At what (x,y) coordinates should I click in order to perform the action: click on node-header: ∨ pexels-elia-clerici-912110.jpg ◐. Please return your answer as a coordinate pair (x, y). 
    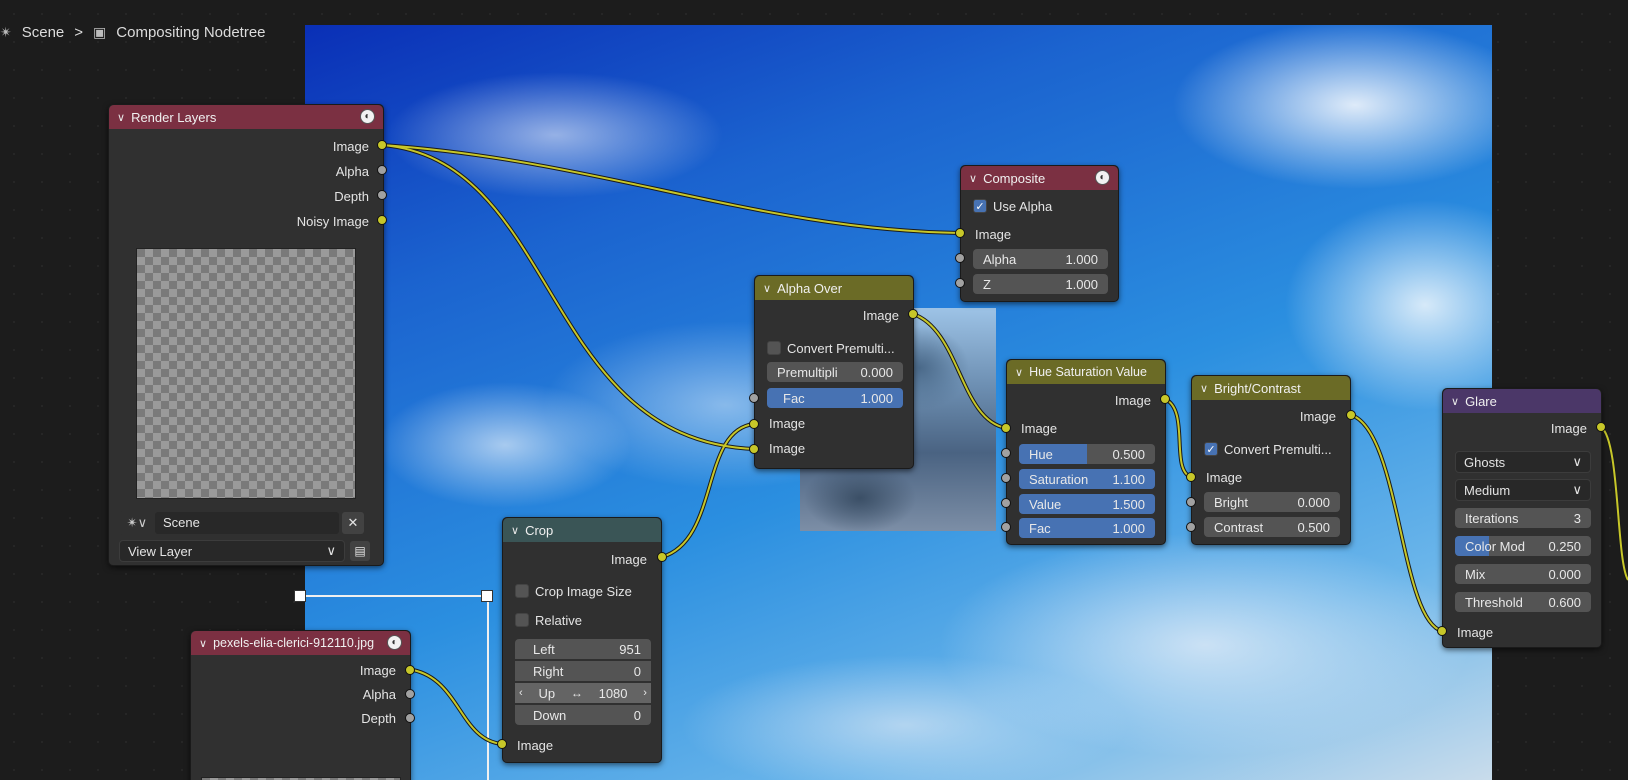
    Looking at the image, I should click on (300, 643).